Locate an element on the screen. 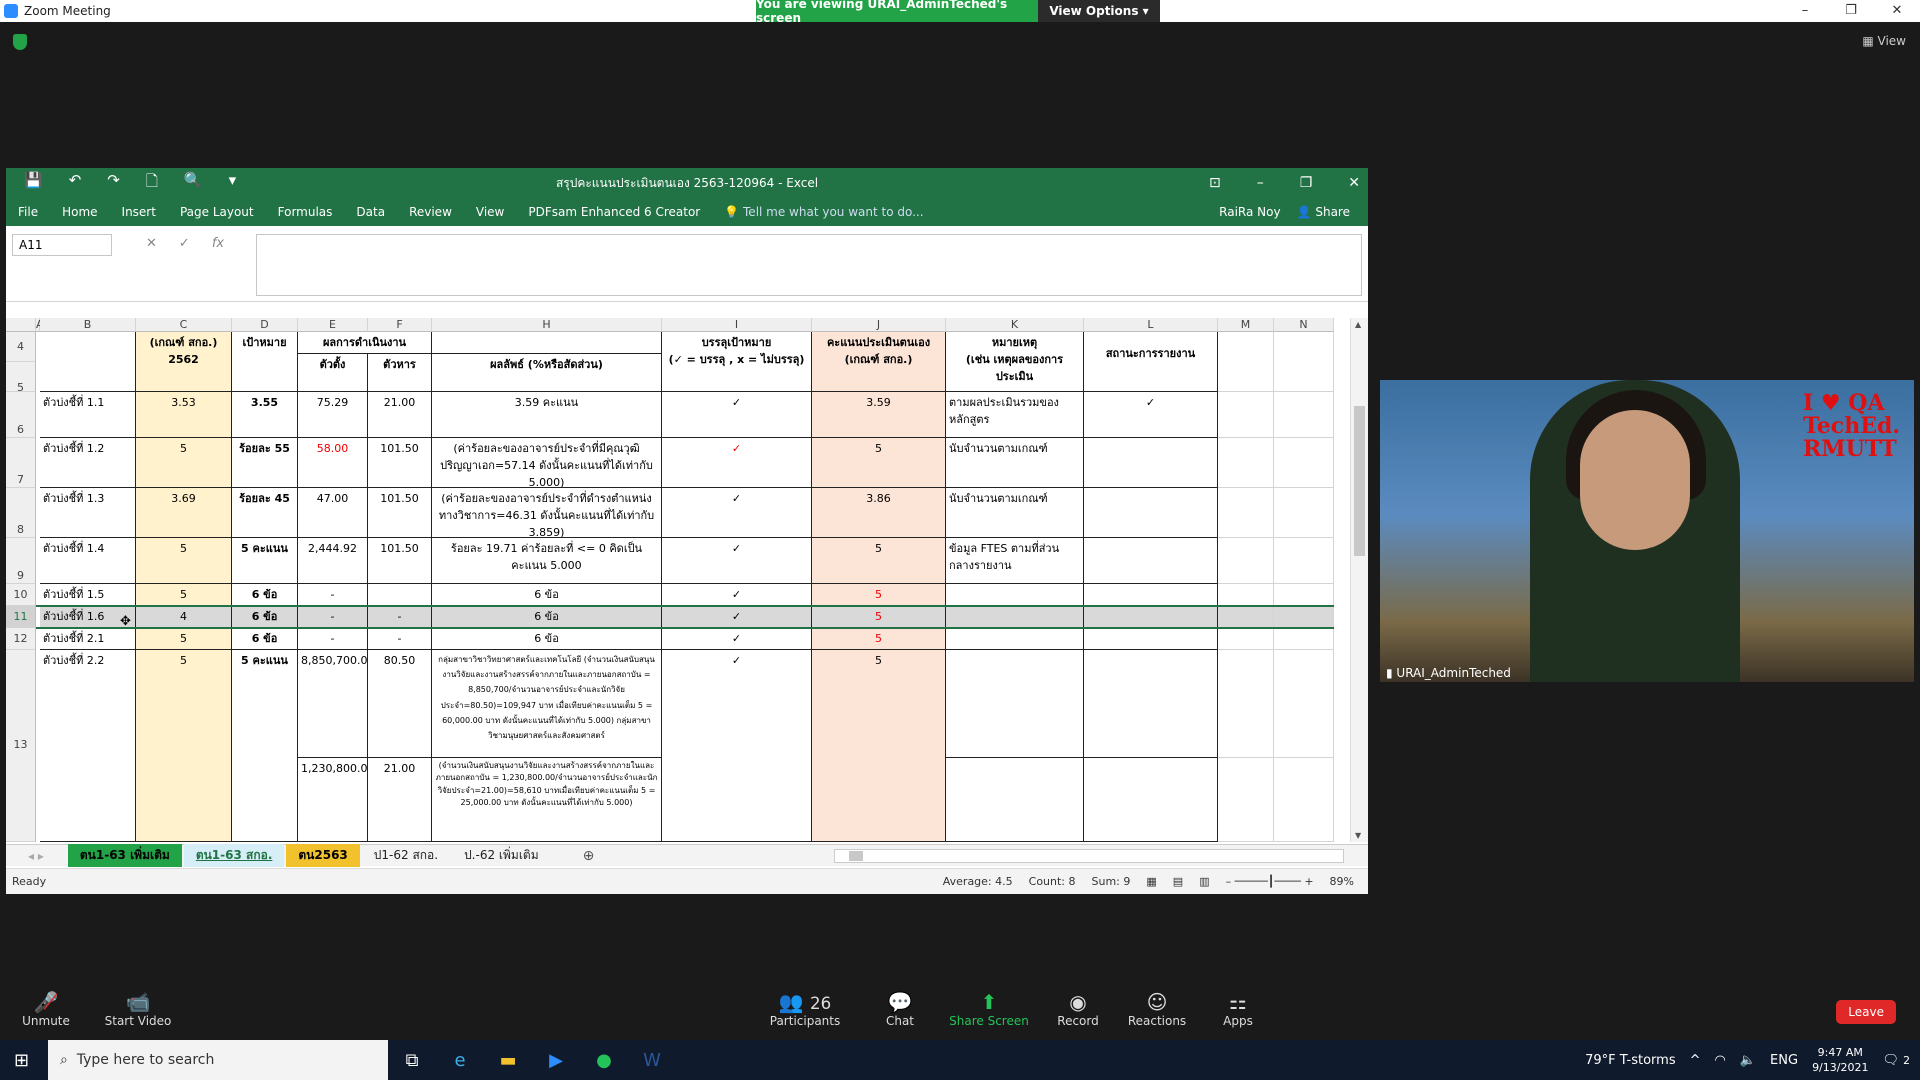 This screenshot has height=1080, width=1920. cell-e-row-4: - is located at coordinates (333, 595).